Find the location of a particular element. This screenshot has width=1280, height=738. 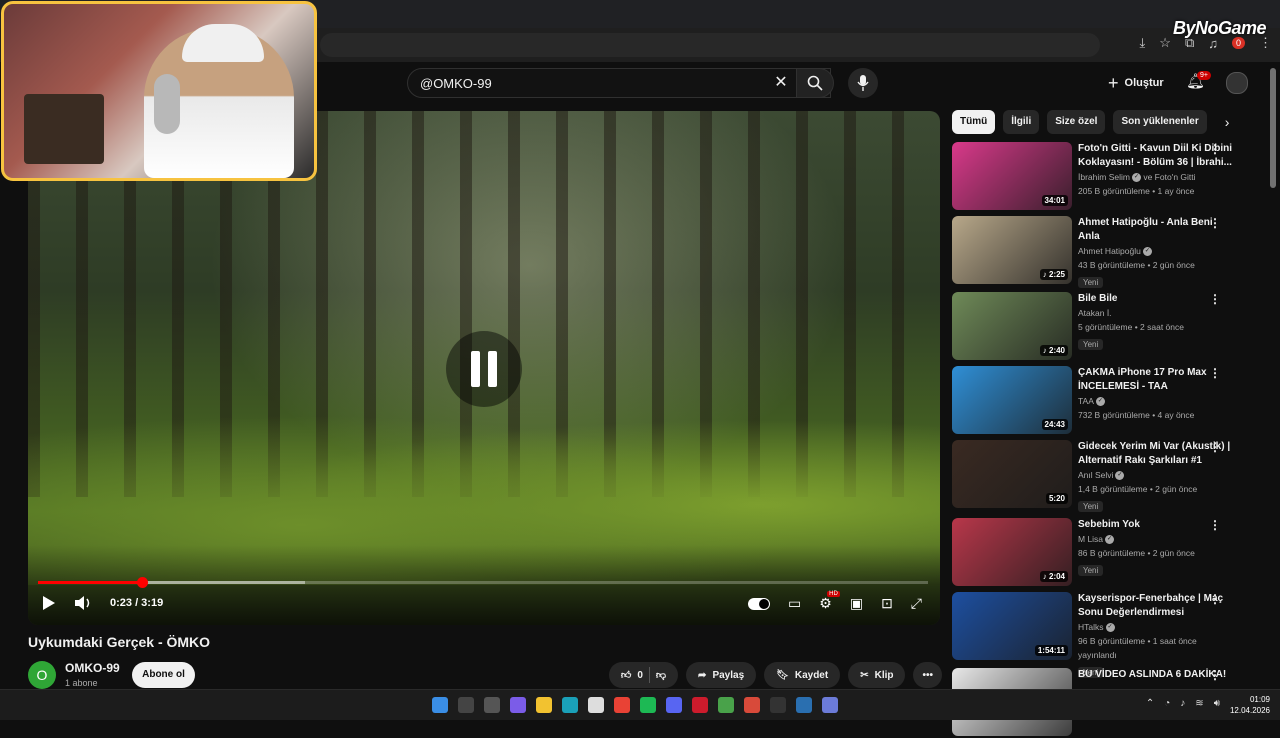

opera-icon is located at coordinates (700, 705).